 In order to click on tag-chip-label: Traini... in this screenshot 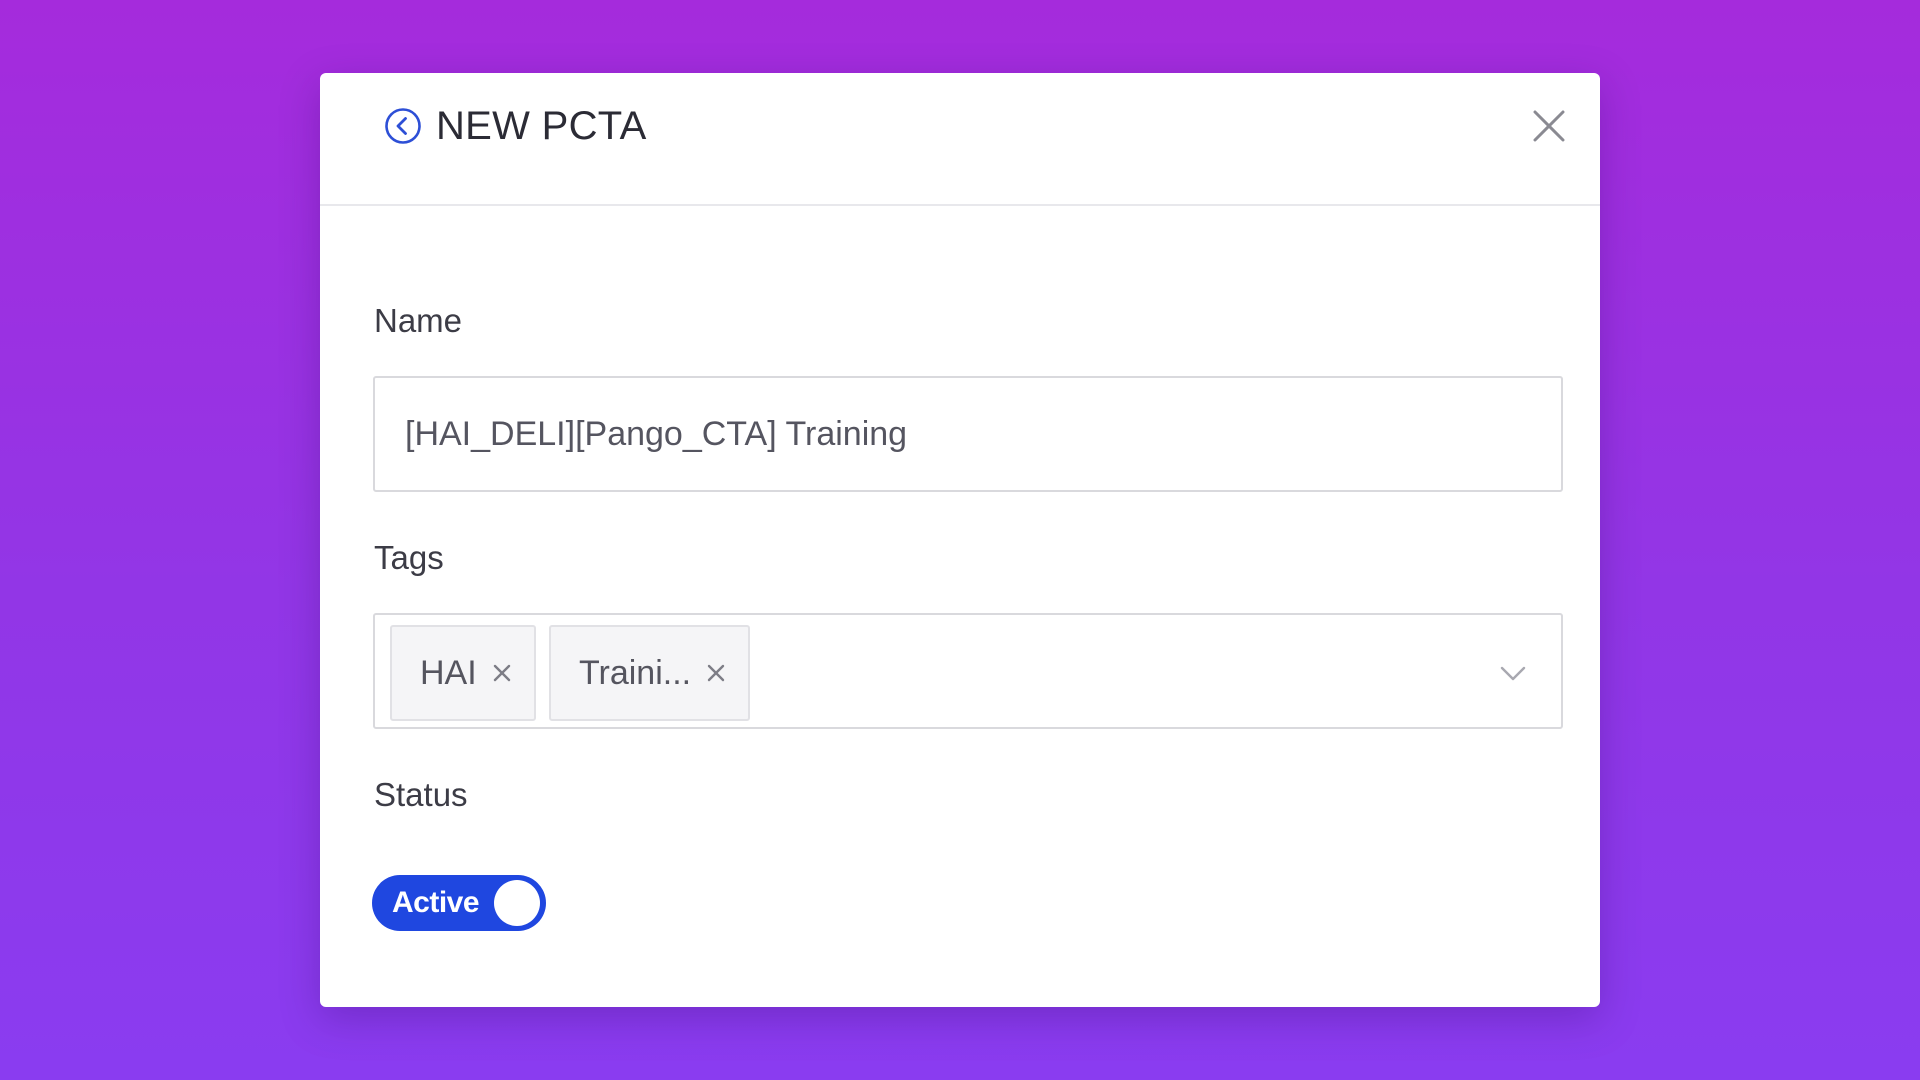, I will do `click(635, 672)`.